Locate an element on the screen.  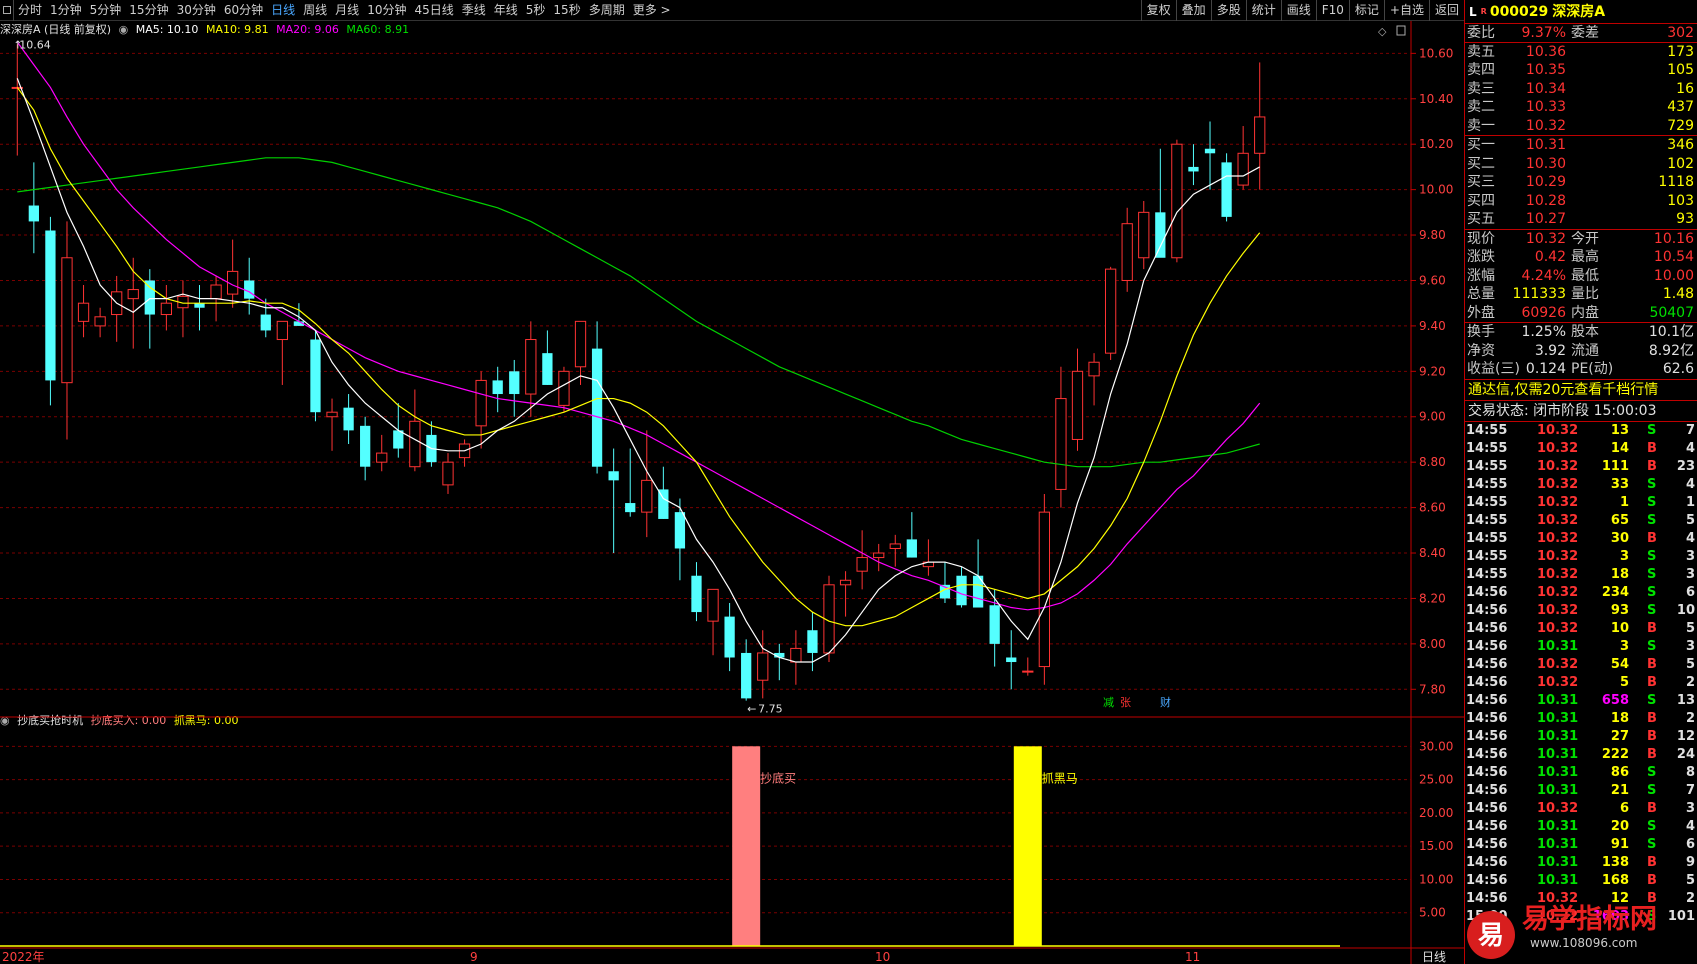
event-marker: 减 is located at coordinates (1108, 702).